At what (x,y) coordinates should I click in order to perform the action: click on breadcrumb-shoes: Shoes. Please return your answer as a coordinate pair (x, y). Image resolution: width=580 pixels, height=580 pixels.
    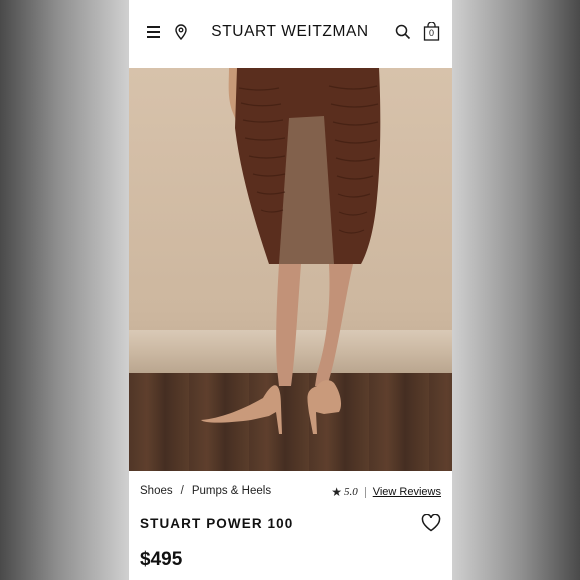
    Looking at the image, I should click on (156, 491).